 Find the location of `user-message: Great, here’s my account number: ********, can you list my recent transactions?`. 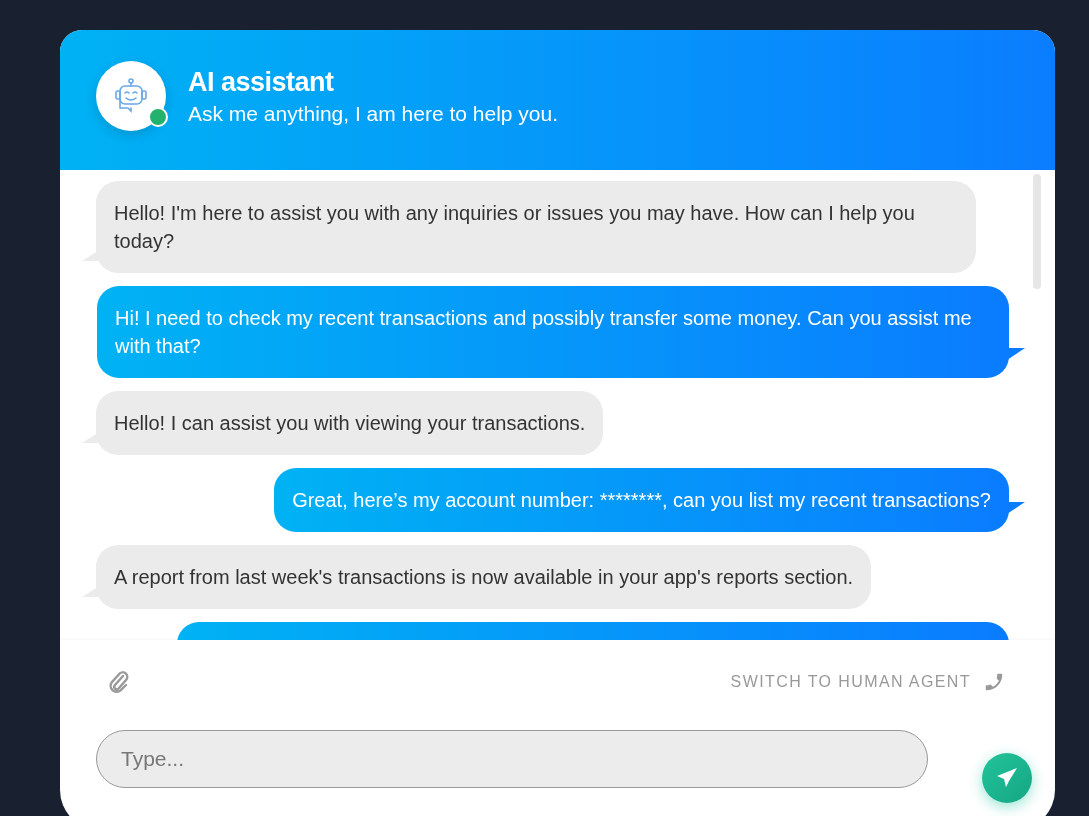

user-message: Great, here’s my account number: ********, can you list my recent transactions? is located at coordinates (641, 500).